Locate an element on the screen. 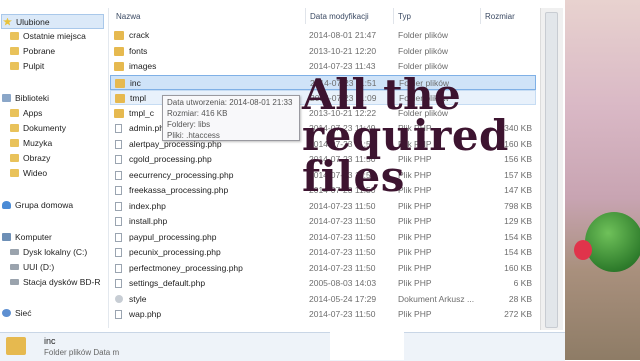 This screenshot has width=640, height=361. scrollbar-thumb is located at coordinates (551, 170).